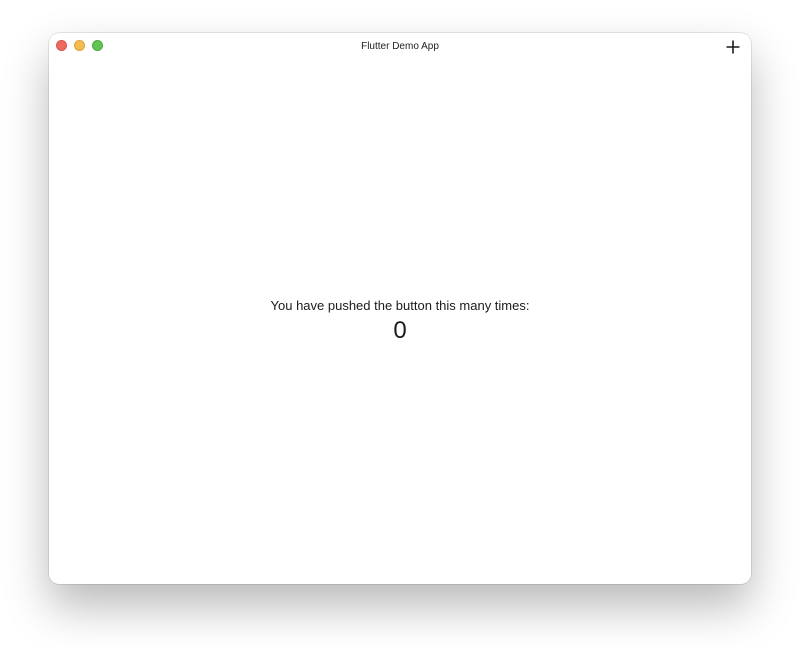 This screenshot has height=649, width=800. Describe the element at coordinates (400, 330) in the screenshot. I see `counter-value: 0` at that location.